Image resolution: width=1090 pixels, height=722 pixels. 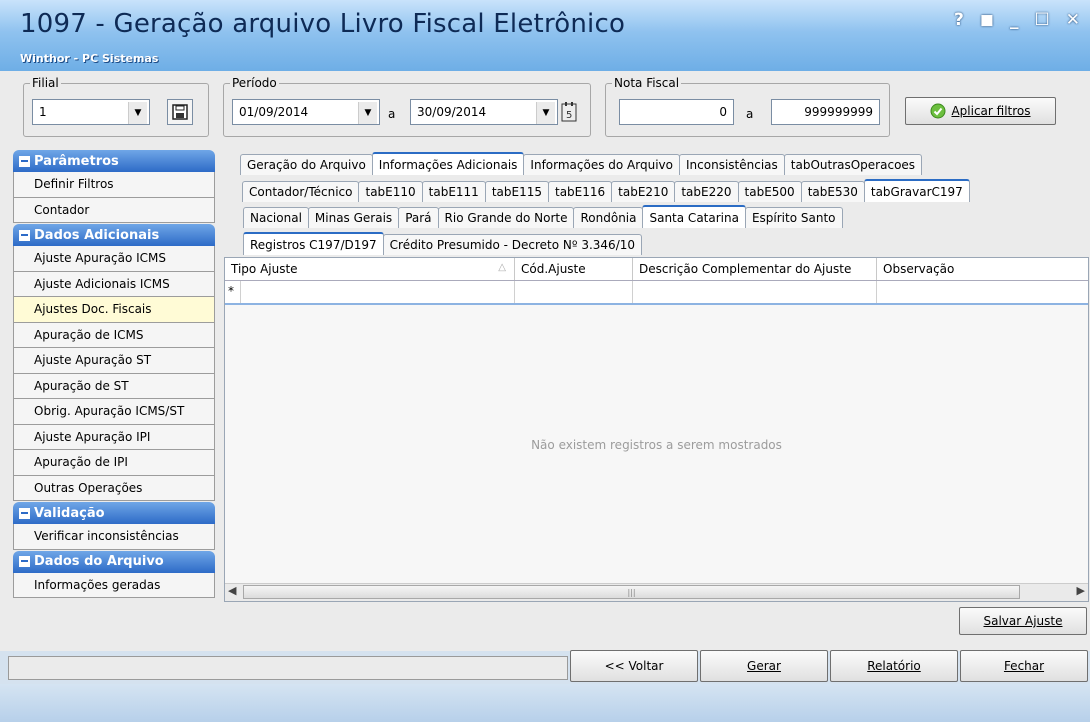 I want to click on tab-e111: tabE111, so click(x=453, y=191).